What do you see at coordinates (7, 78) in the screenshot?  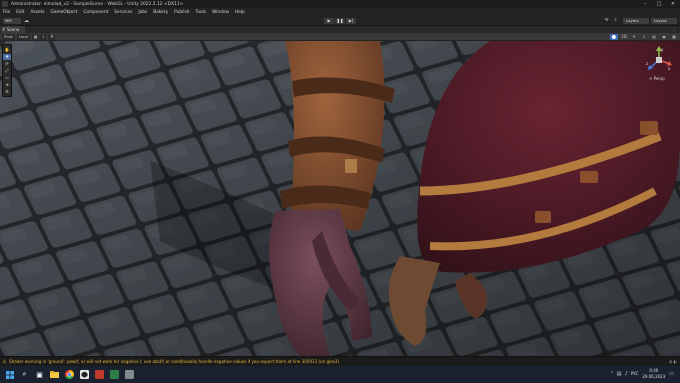 I see `rect-tool-icon: ▭` at bounding box center [7, 78].